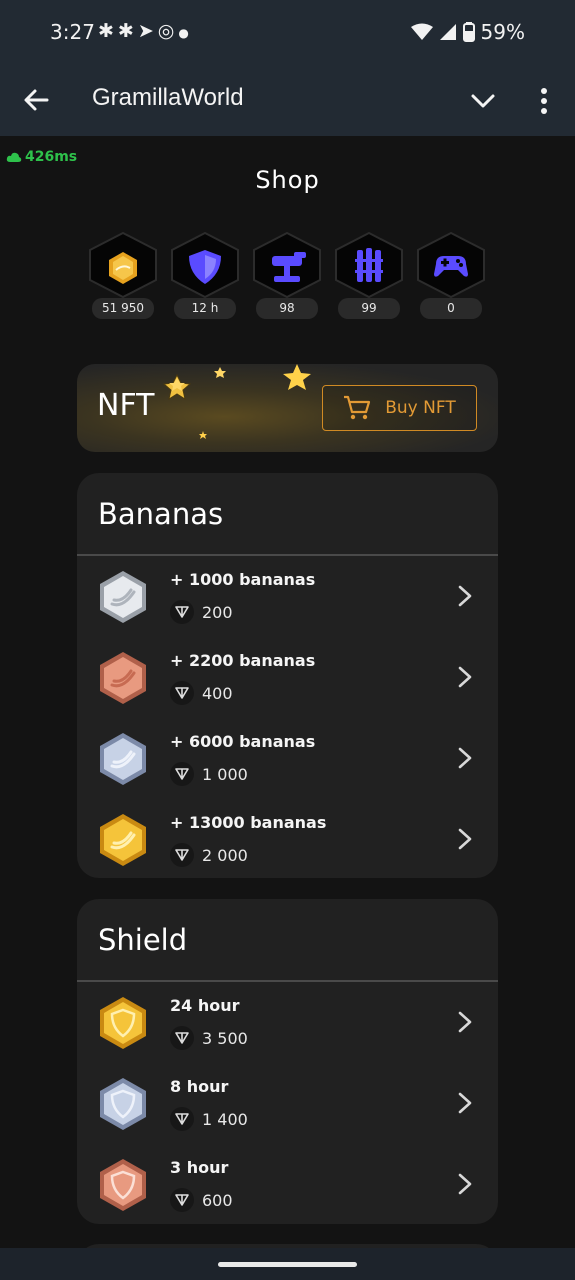 The width and height of the screenshot is (575, 1280). I want to click on notification-icons: ✱✱➤◎●, so click(145, 31).